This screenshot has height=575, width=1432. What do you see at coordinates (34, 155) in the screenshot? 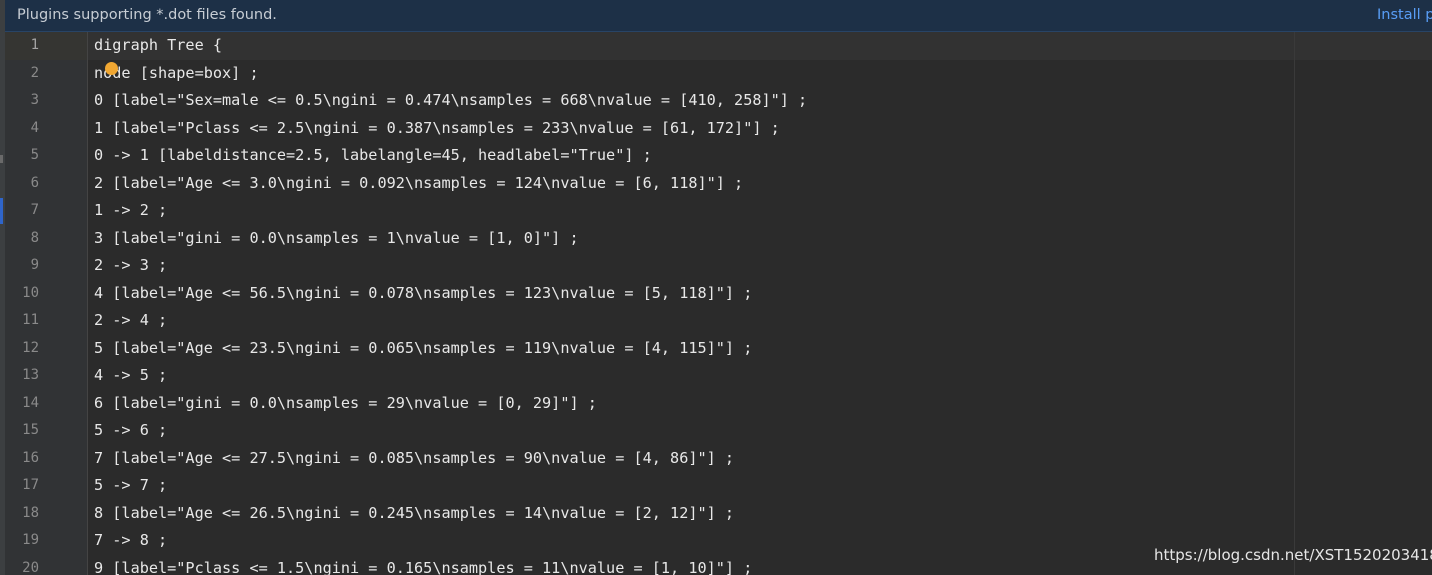
I see `line-number: 5` at bounding box center [34, 155].